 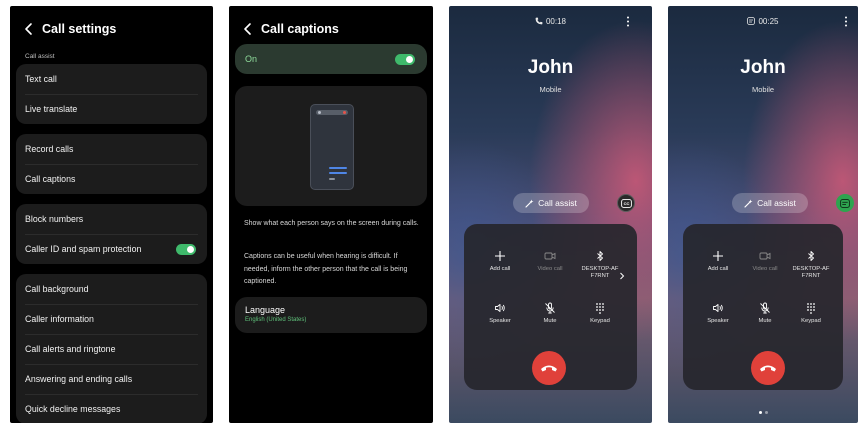 What do you see at coordinates (550, 256) in the screenshot?
I see `video-icon` at bounding box center [550, 256].